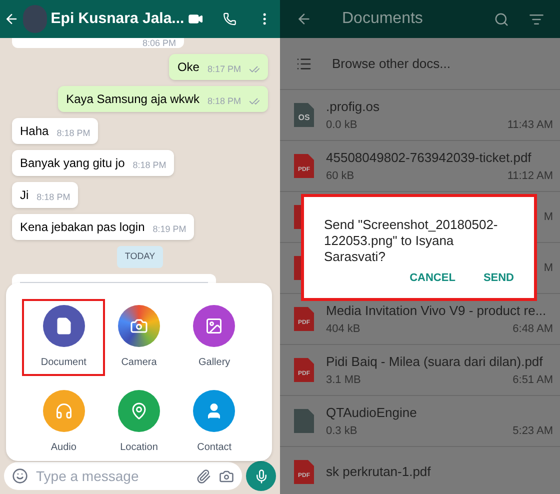  I want to click on message-text: Kena jebakan pas login, so click(82, 227).